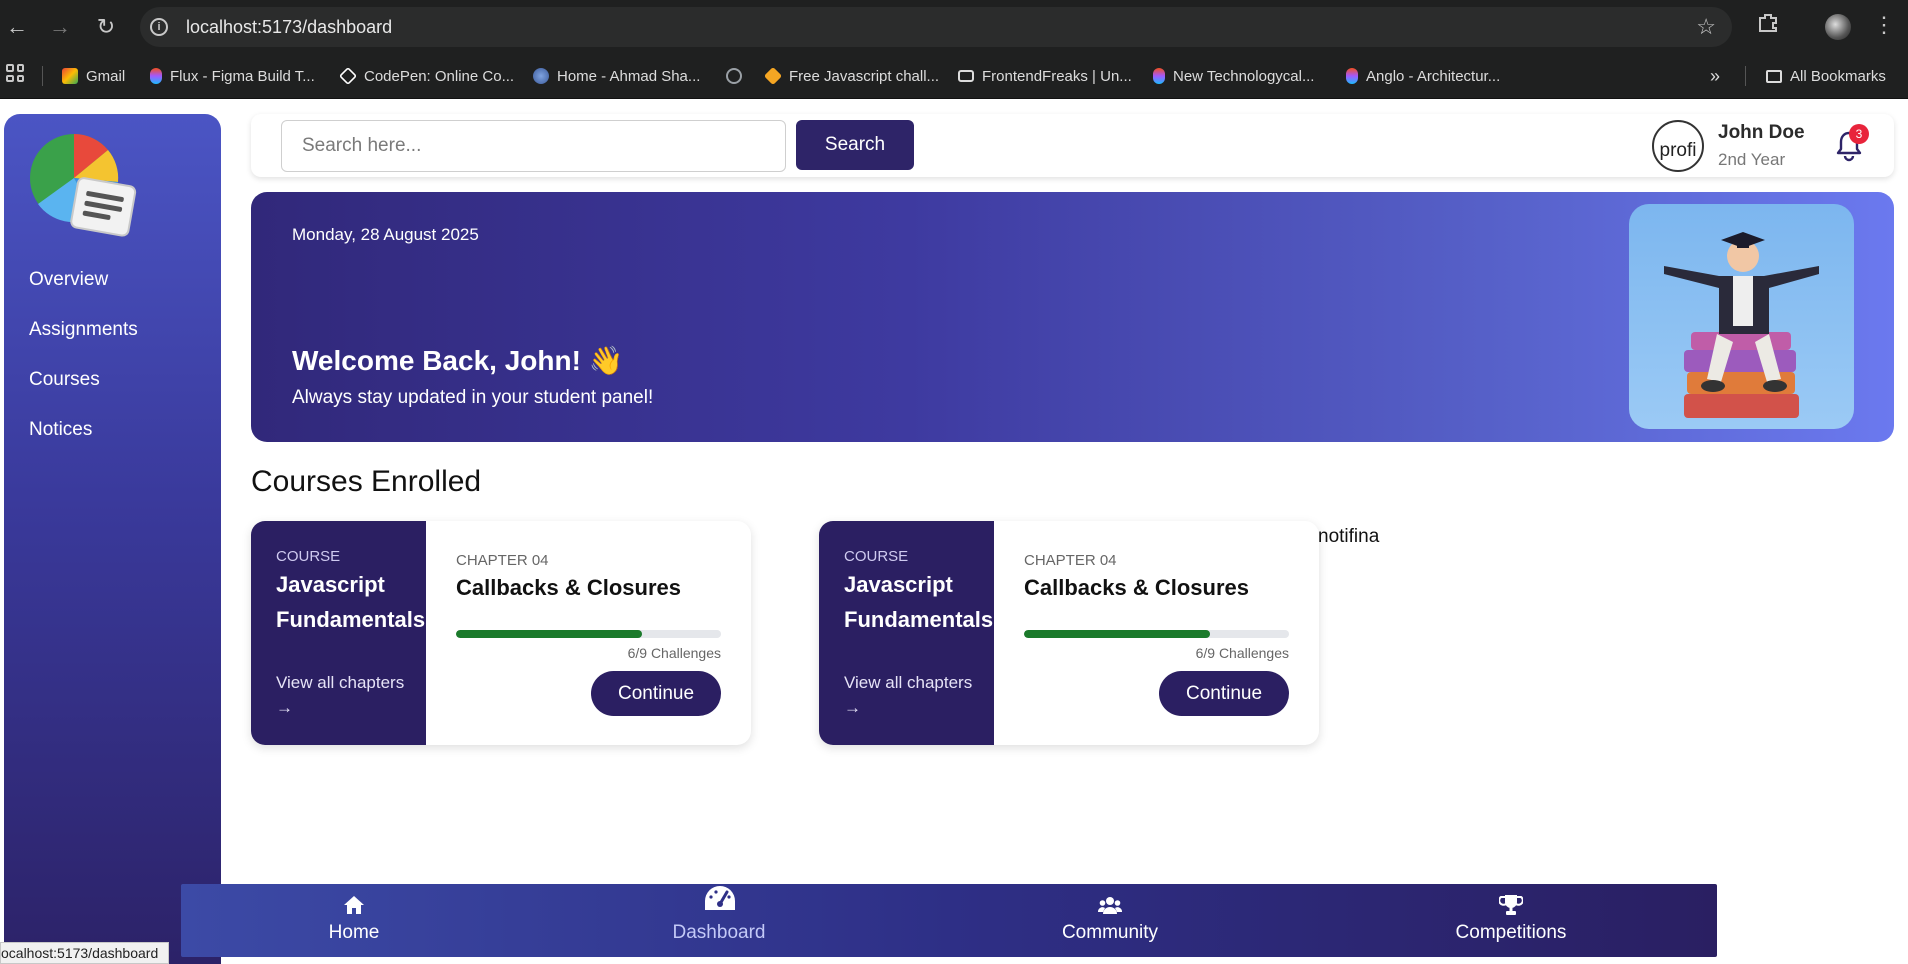 The image size is (1908, 964). What do you see at coordinates (1838, 76) in the screenshot?
I see `all-bookmarks-label: All Bookmarks` at bounding box center [1838, 76].